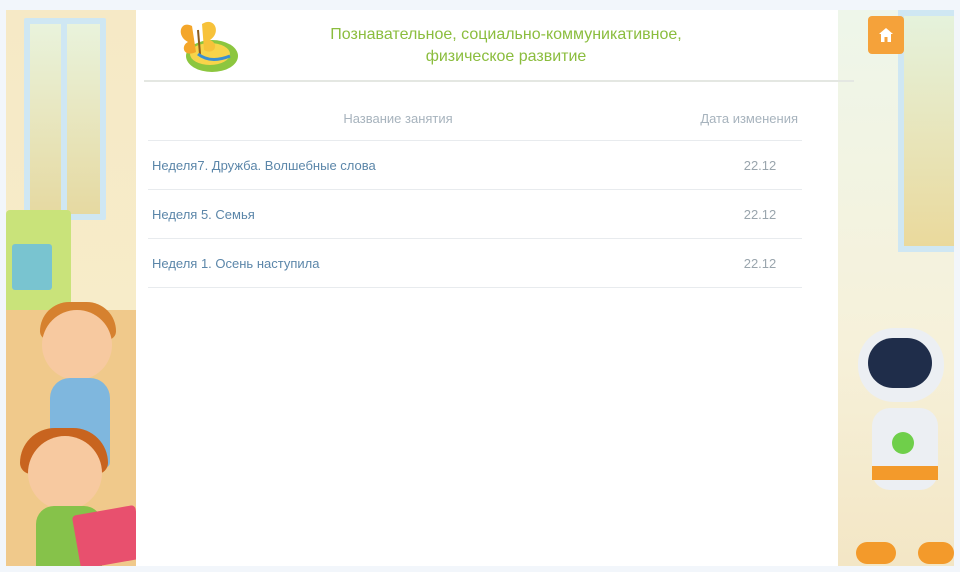  I want to click on book-illustration, so click(103, 535).